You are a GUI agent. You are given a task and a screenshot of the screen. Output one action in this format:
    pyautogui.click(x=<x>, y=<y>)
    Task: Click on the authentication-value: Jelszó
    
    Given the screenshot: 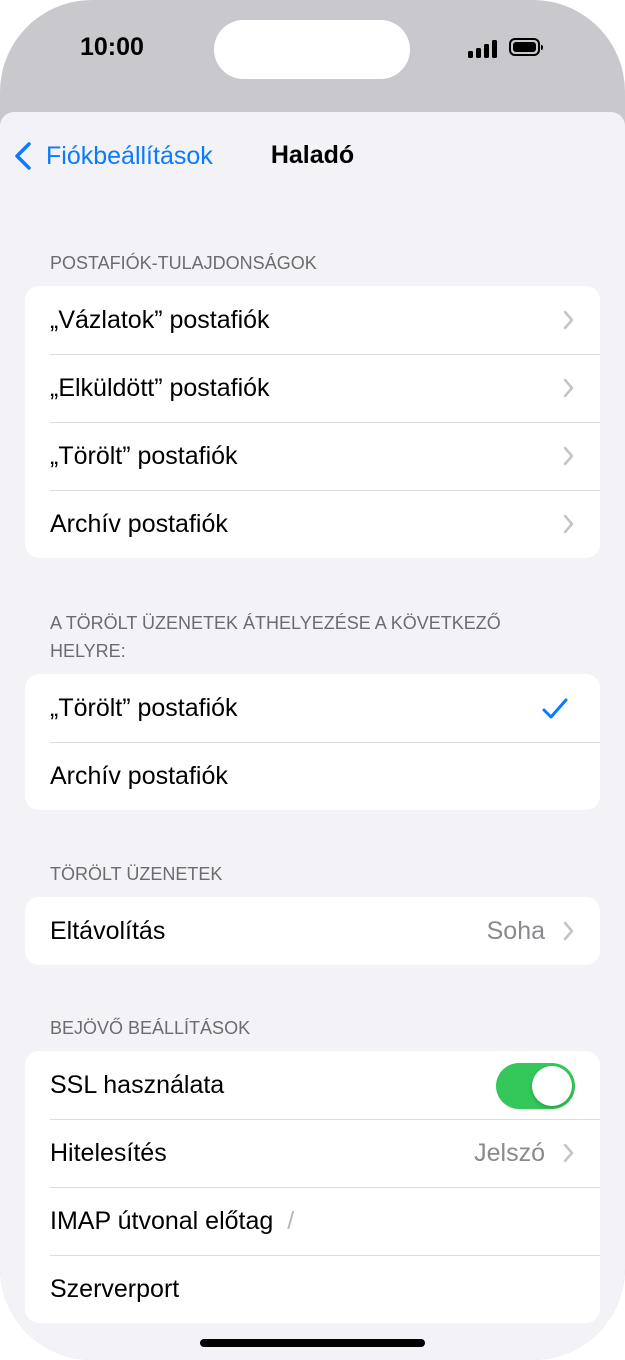 What is the action you would take?
    pyautogui.click(x=509, y=1152)
    